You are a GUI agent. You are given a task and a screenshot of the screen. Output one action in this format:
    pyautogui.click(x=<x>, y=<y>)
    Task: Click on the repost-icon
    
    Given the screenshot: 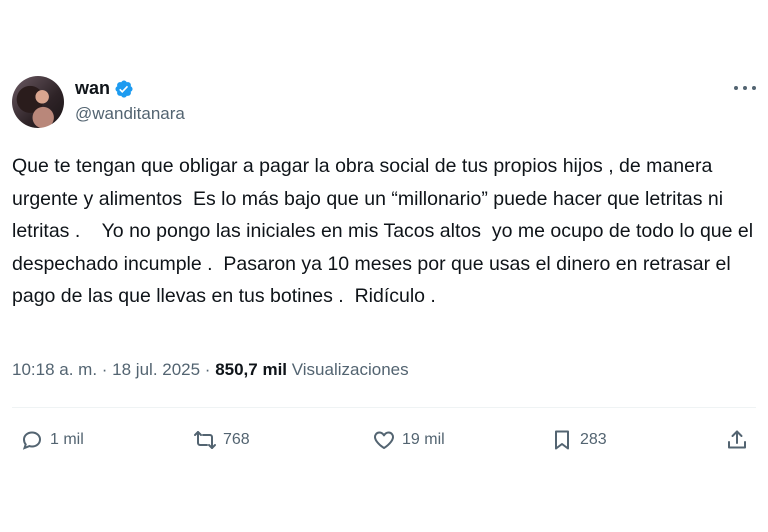 What is the action you would take?
    pyautogui.click(x=205, y=440)
    